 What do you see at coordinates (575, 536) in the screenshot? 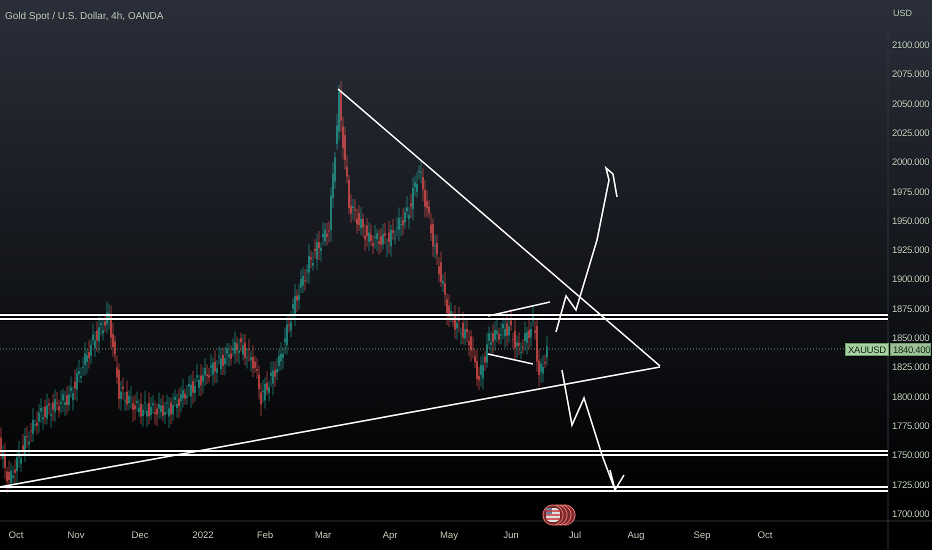
I see `date-label: Jul` at bounding box center [575, 536].